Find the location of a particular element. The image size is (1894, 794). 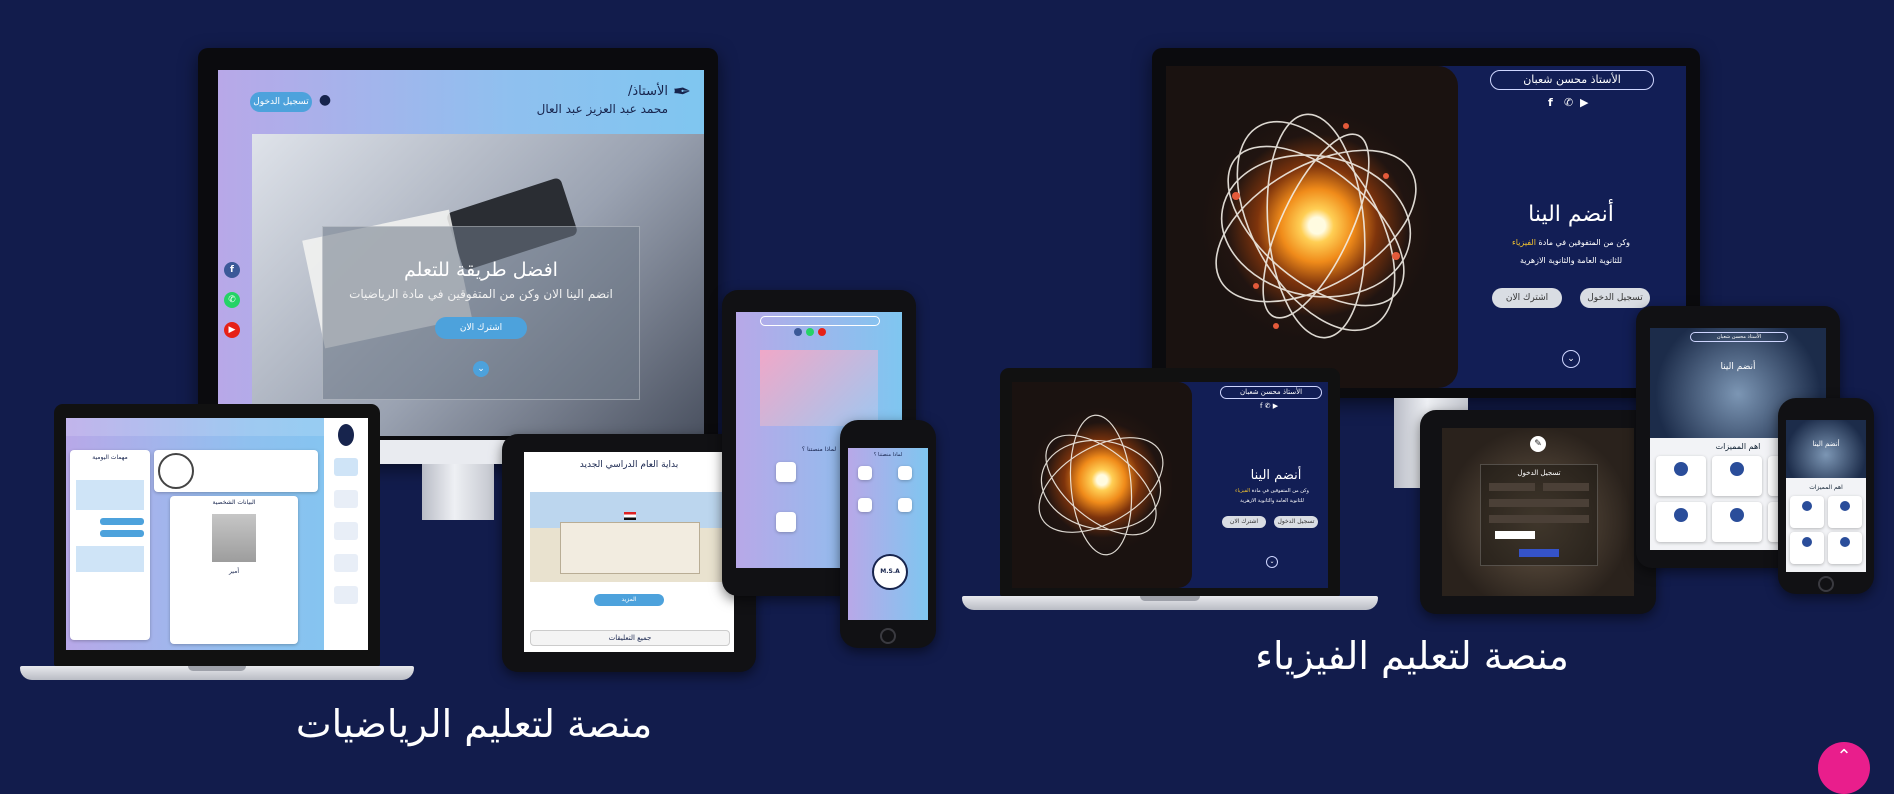

math-laptop: مهمات اليومية البيانات الشخصية أمير is located at coordinates (217, 535).